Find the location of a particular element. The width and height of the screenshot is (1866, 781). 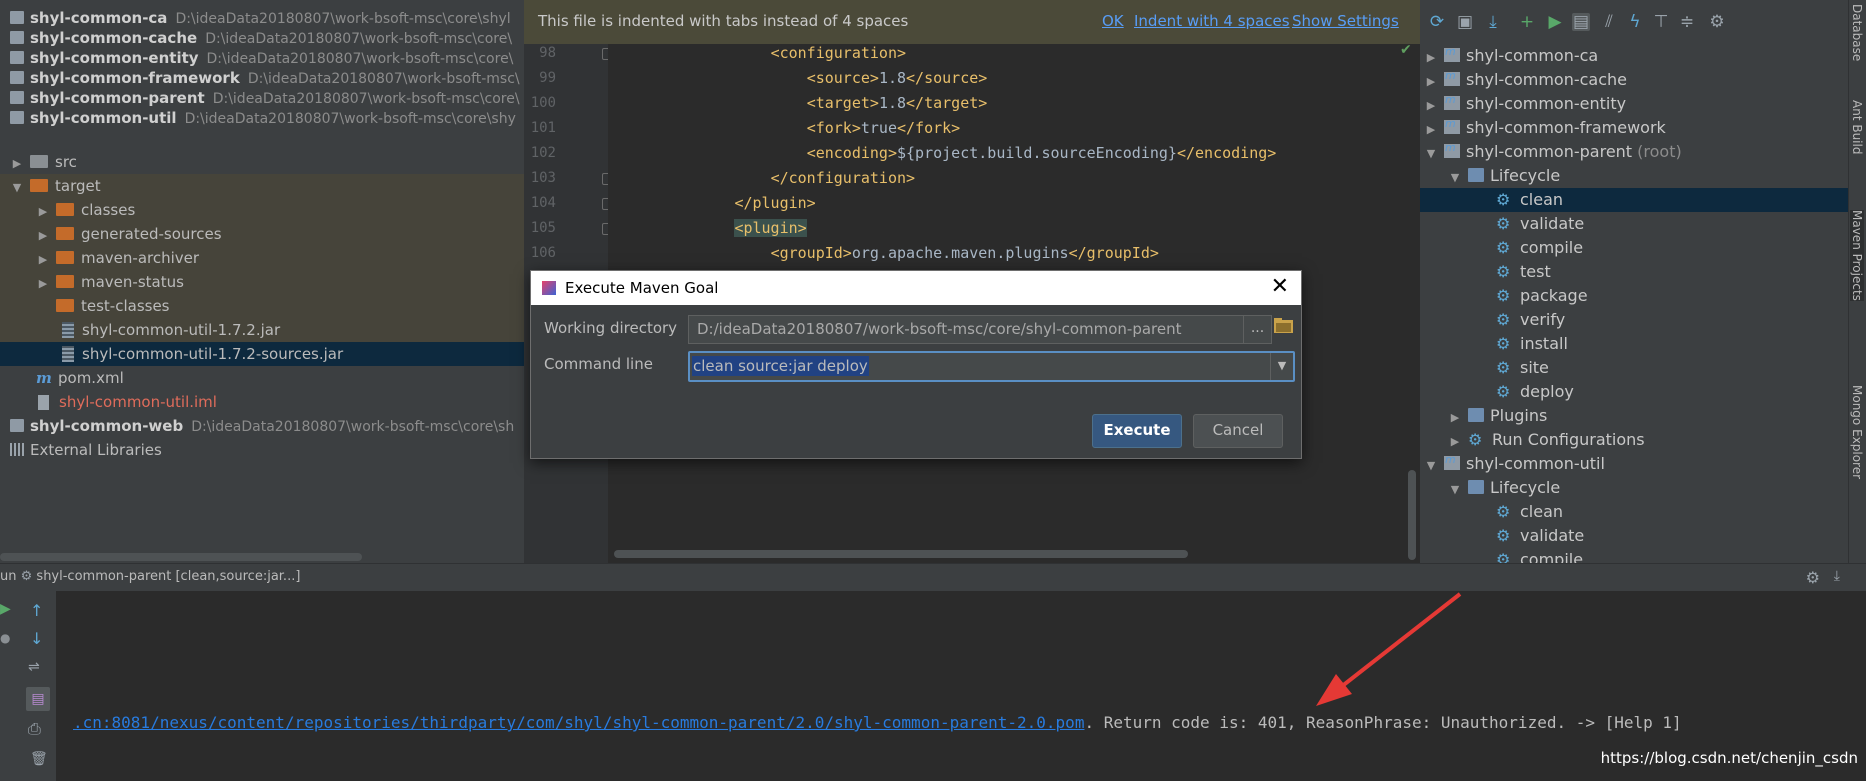

collapse-all-icon: ≑ is located at coordinates (1687, 22).